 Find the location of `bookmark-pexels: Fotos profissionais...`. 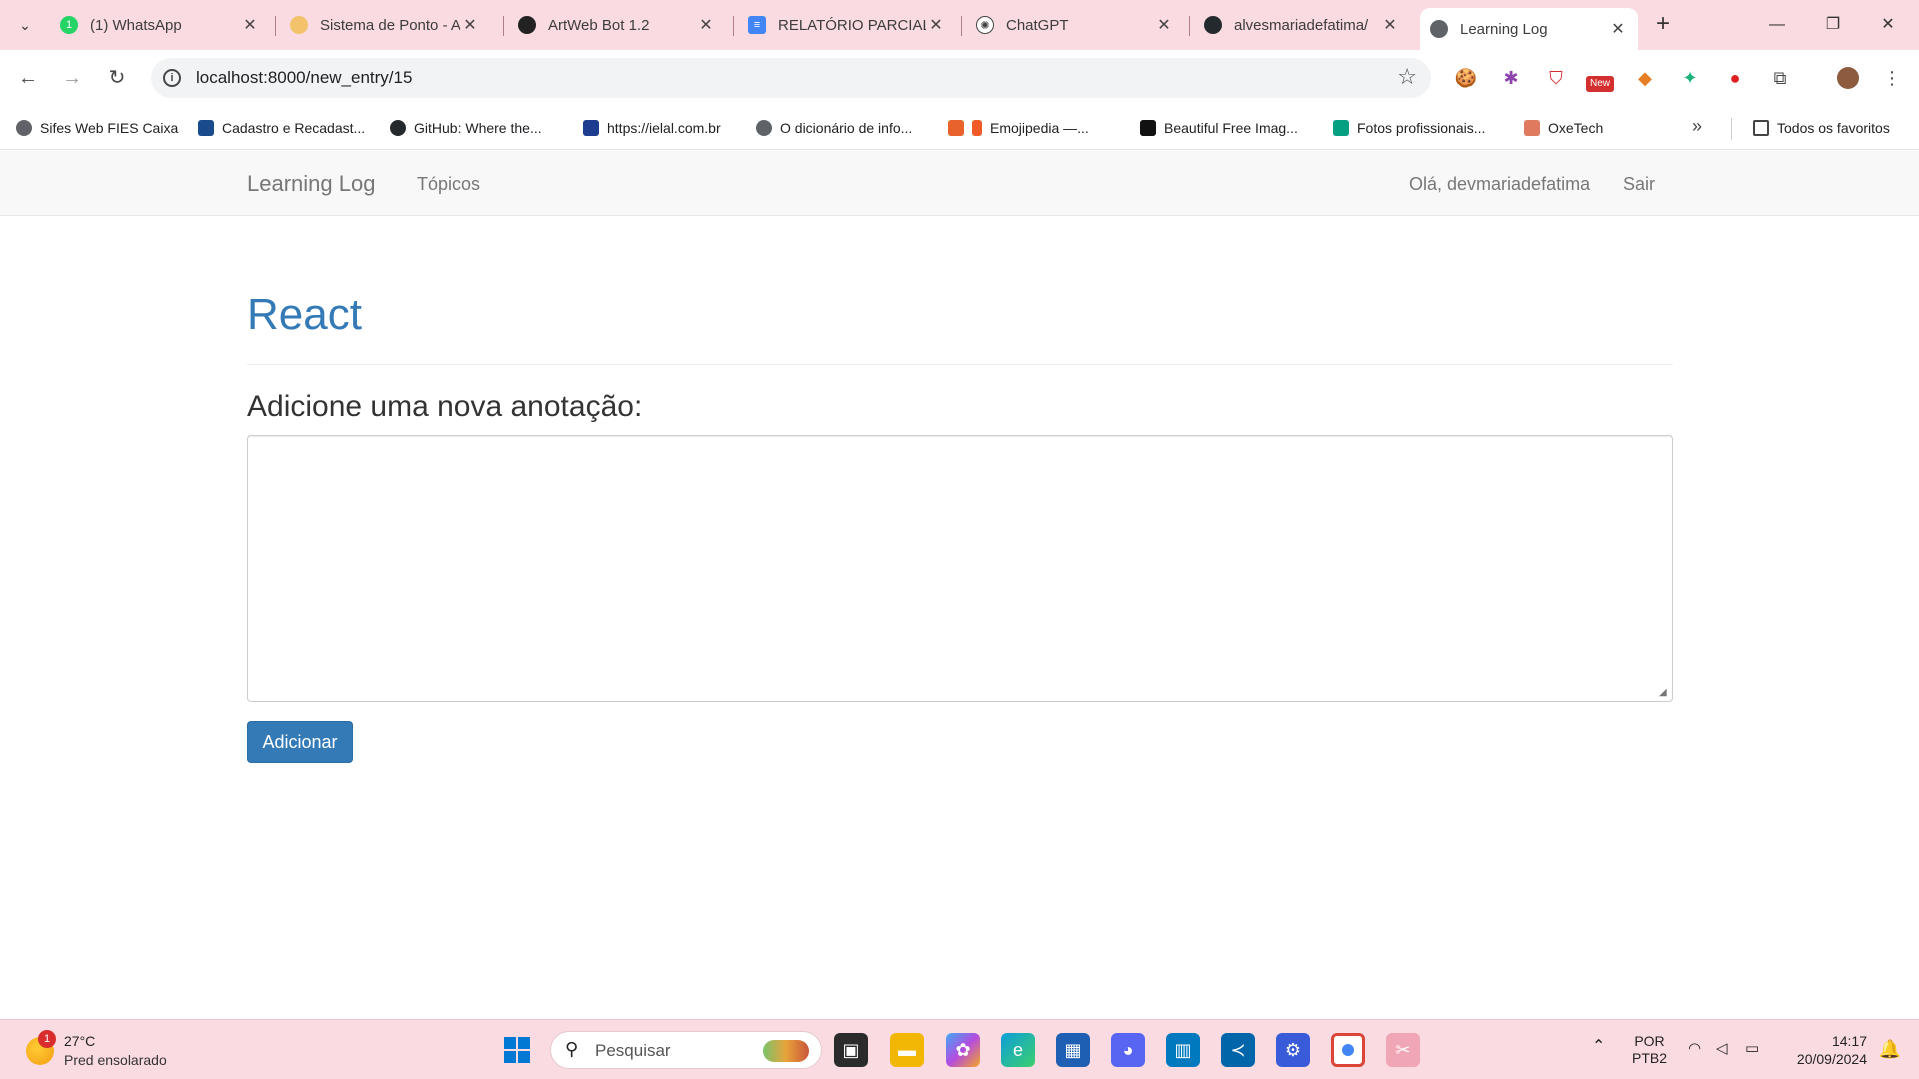

bookmark-pexels: Fotos profissionais... is located at coordinates (1409, 128).